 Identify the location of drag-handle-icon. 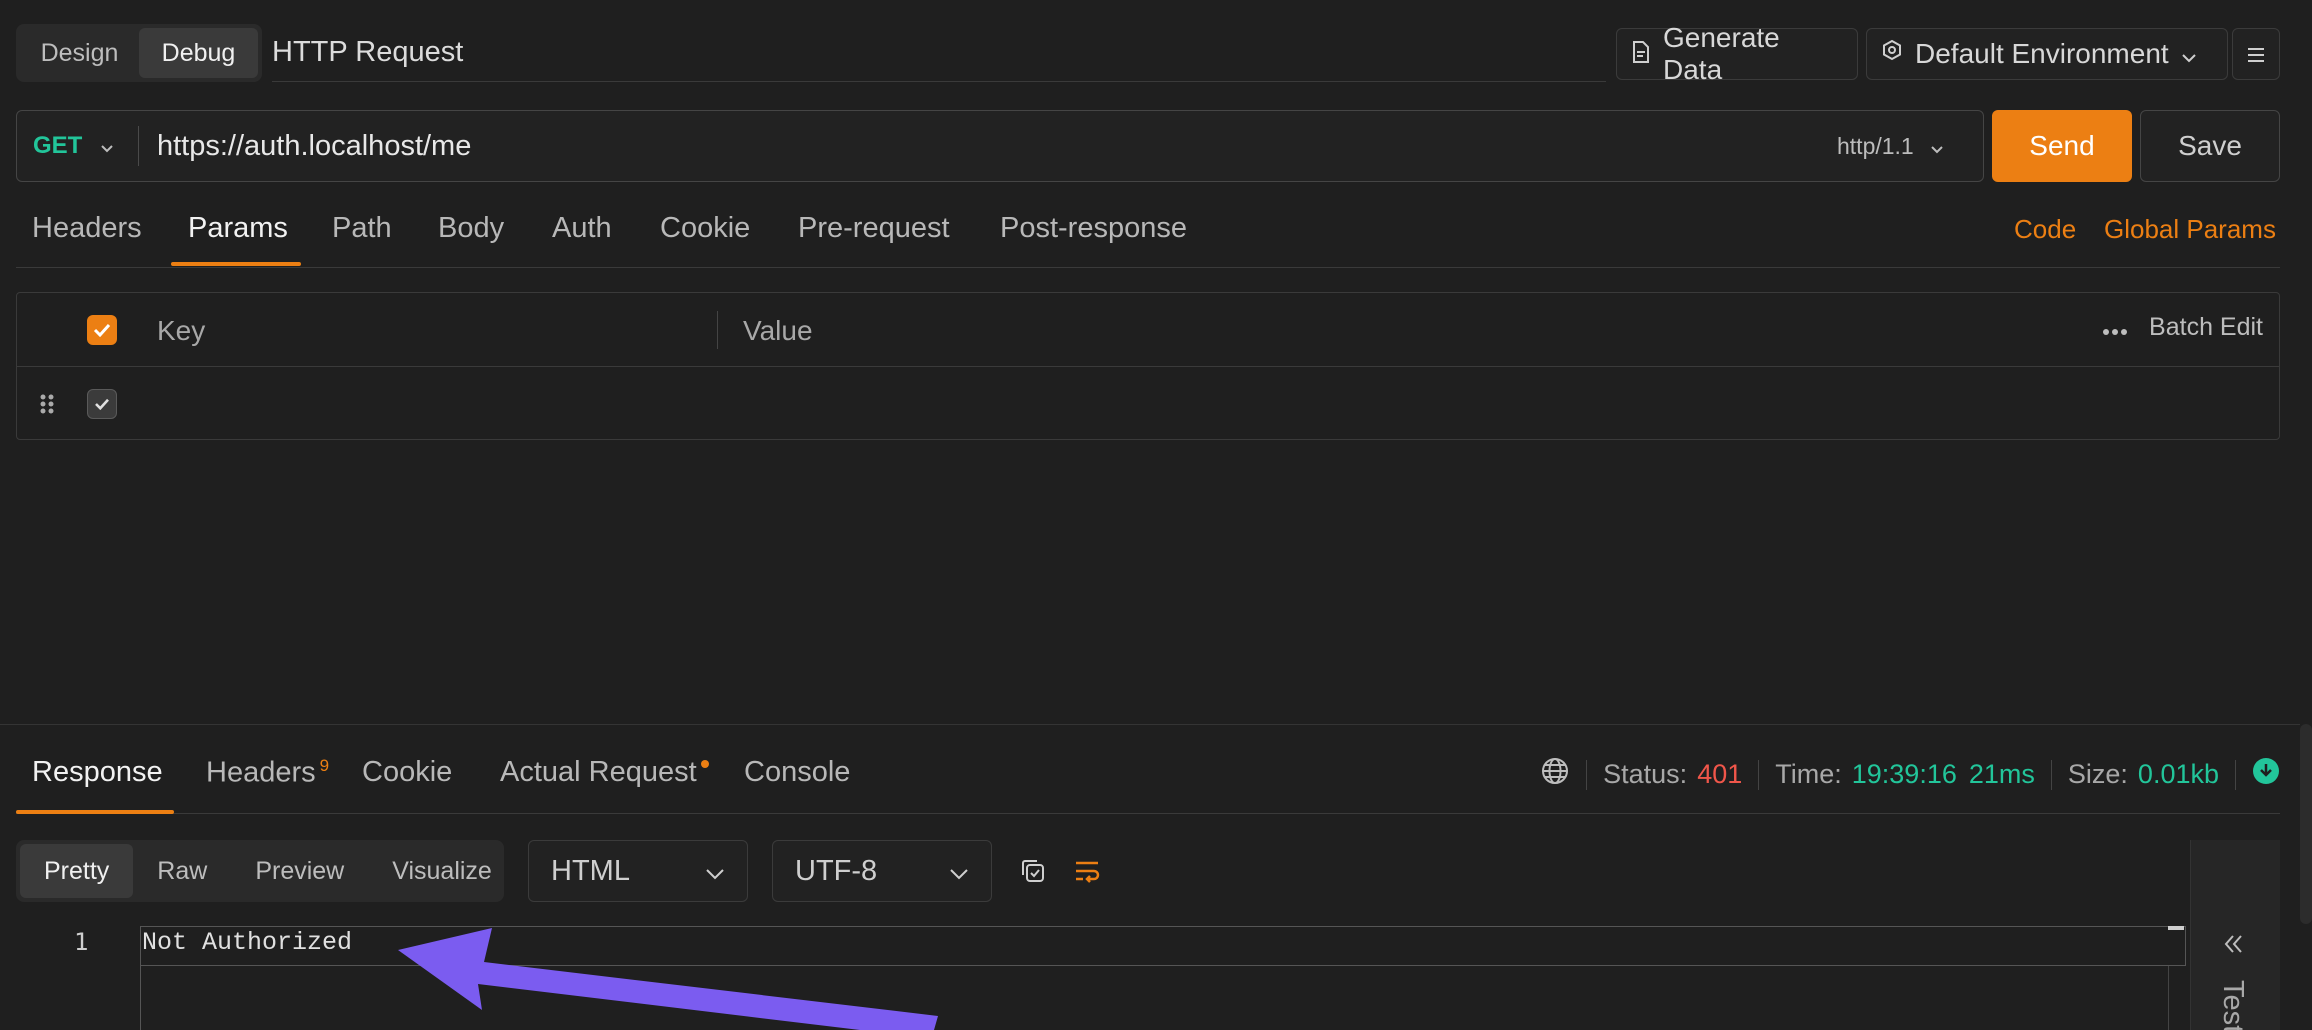
(47, 406).